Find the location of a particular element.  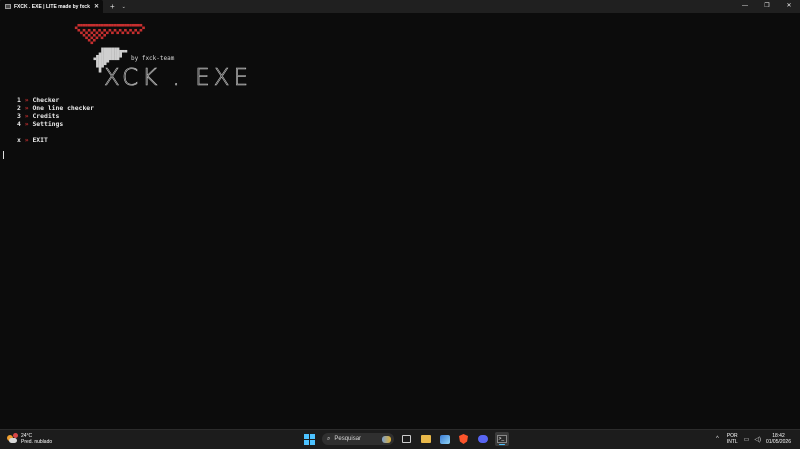

brave-icon is located at coordinates (463, 439).